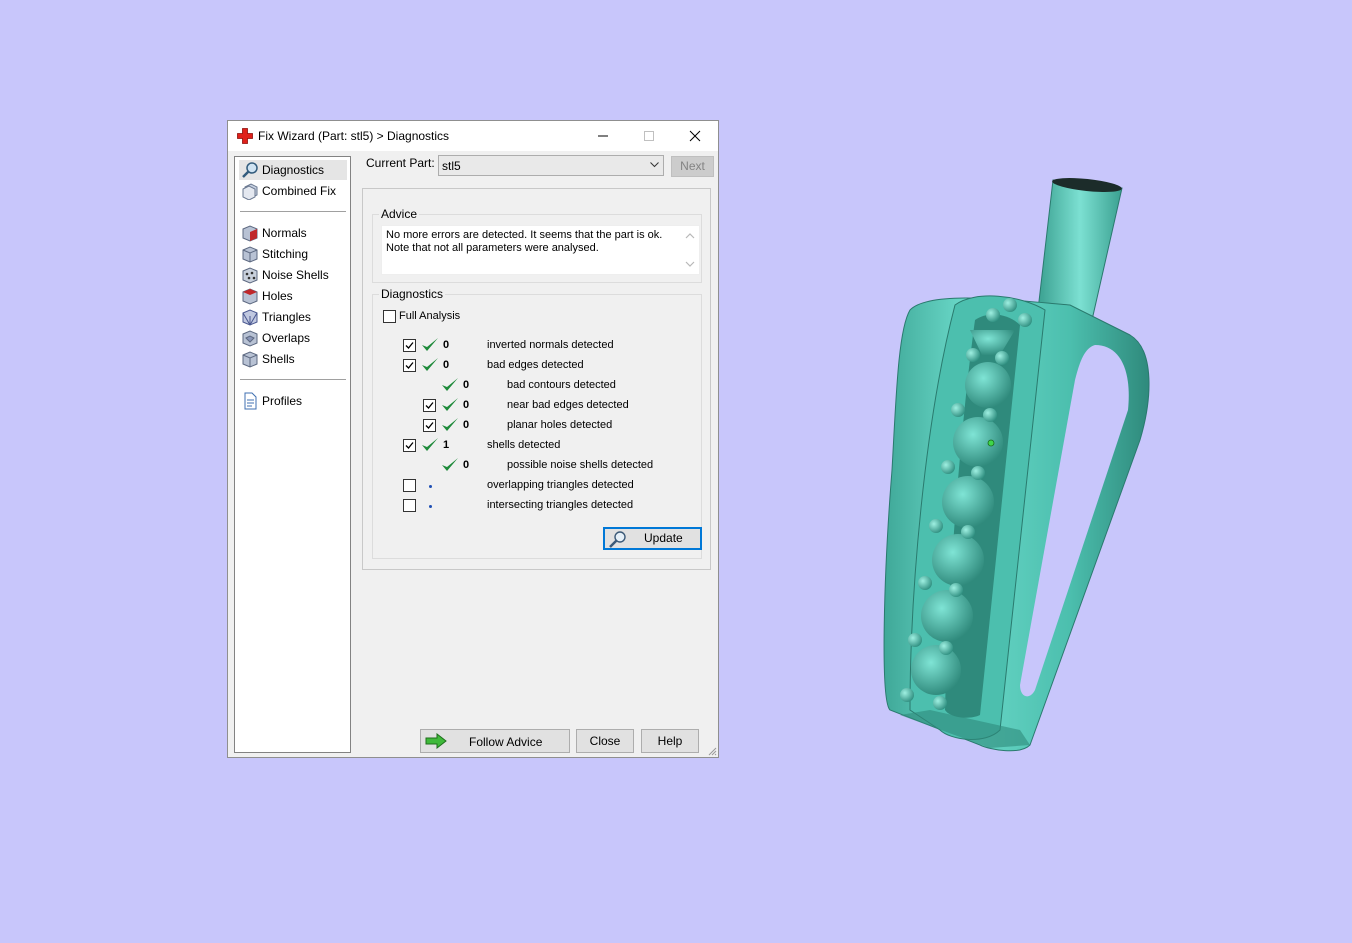  Describe the element at coordinates (561, 385) in the screenshot. I see `bad-contours-label: bad contours detected` at that location.